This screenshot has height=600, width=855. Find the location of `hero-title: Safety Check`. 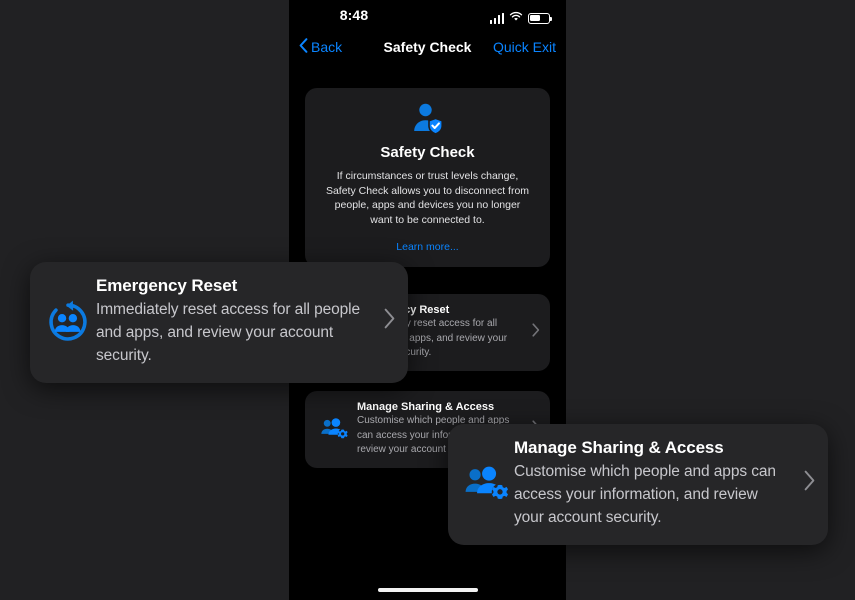

hero-title: Safety Check is located at coordinates (427, 152).